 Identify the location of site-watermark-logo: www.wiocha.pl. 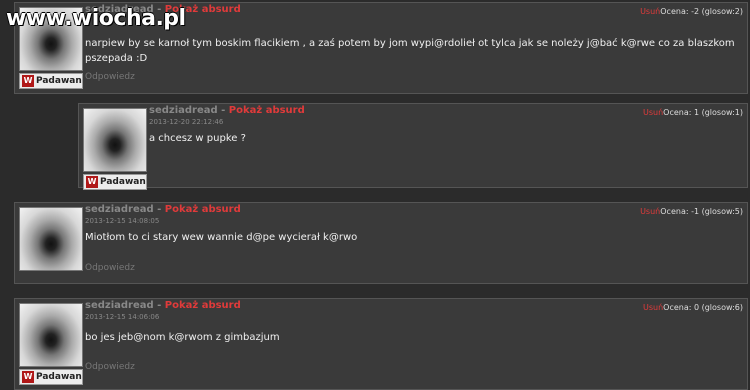
(96, 18).